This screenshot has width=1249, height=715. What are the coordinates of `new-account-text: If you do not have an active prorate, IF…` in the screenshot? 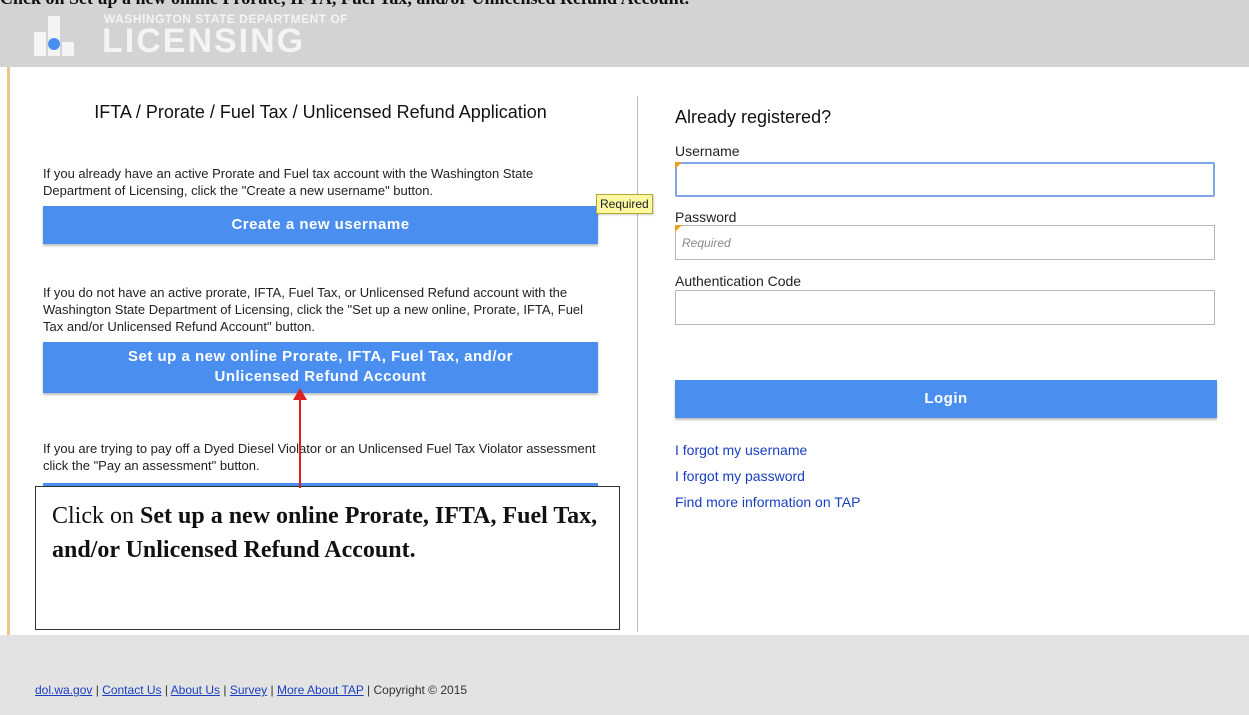 It's located at (313, 309).